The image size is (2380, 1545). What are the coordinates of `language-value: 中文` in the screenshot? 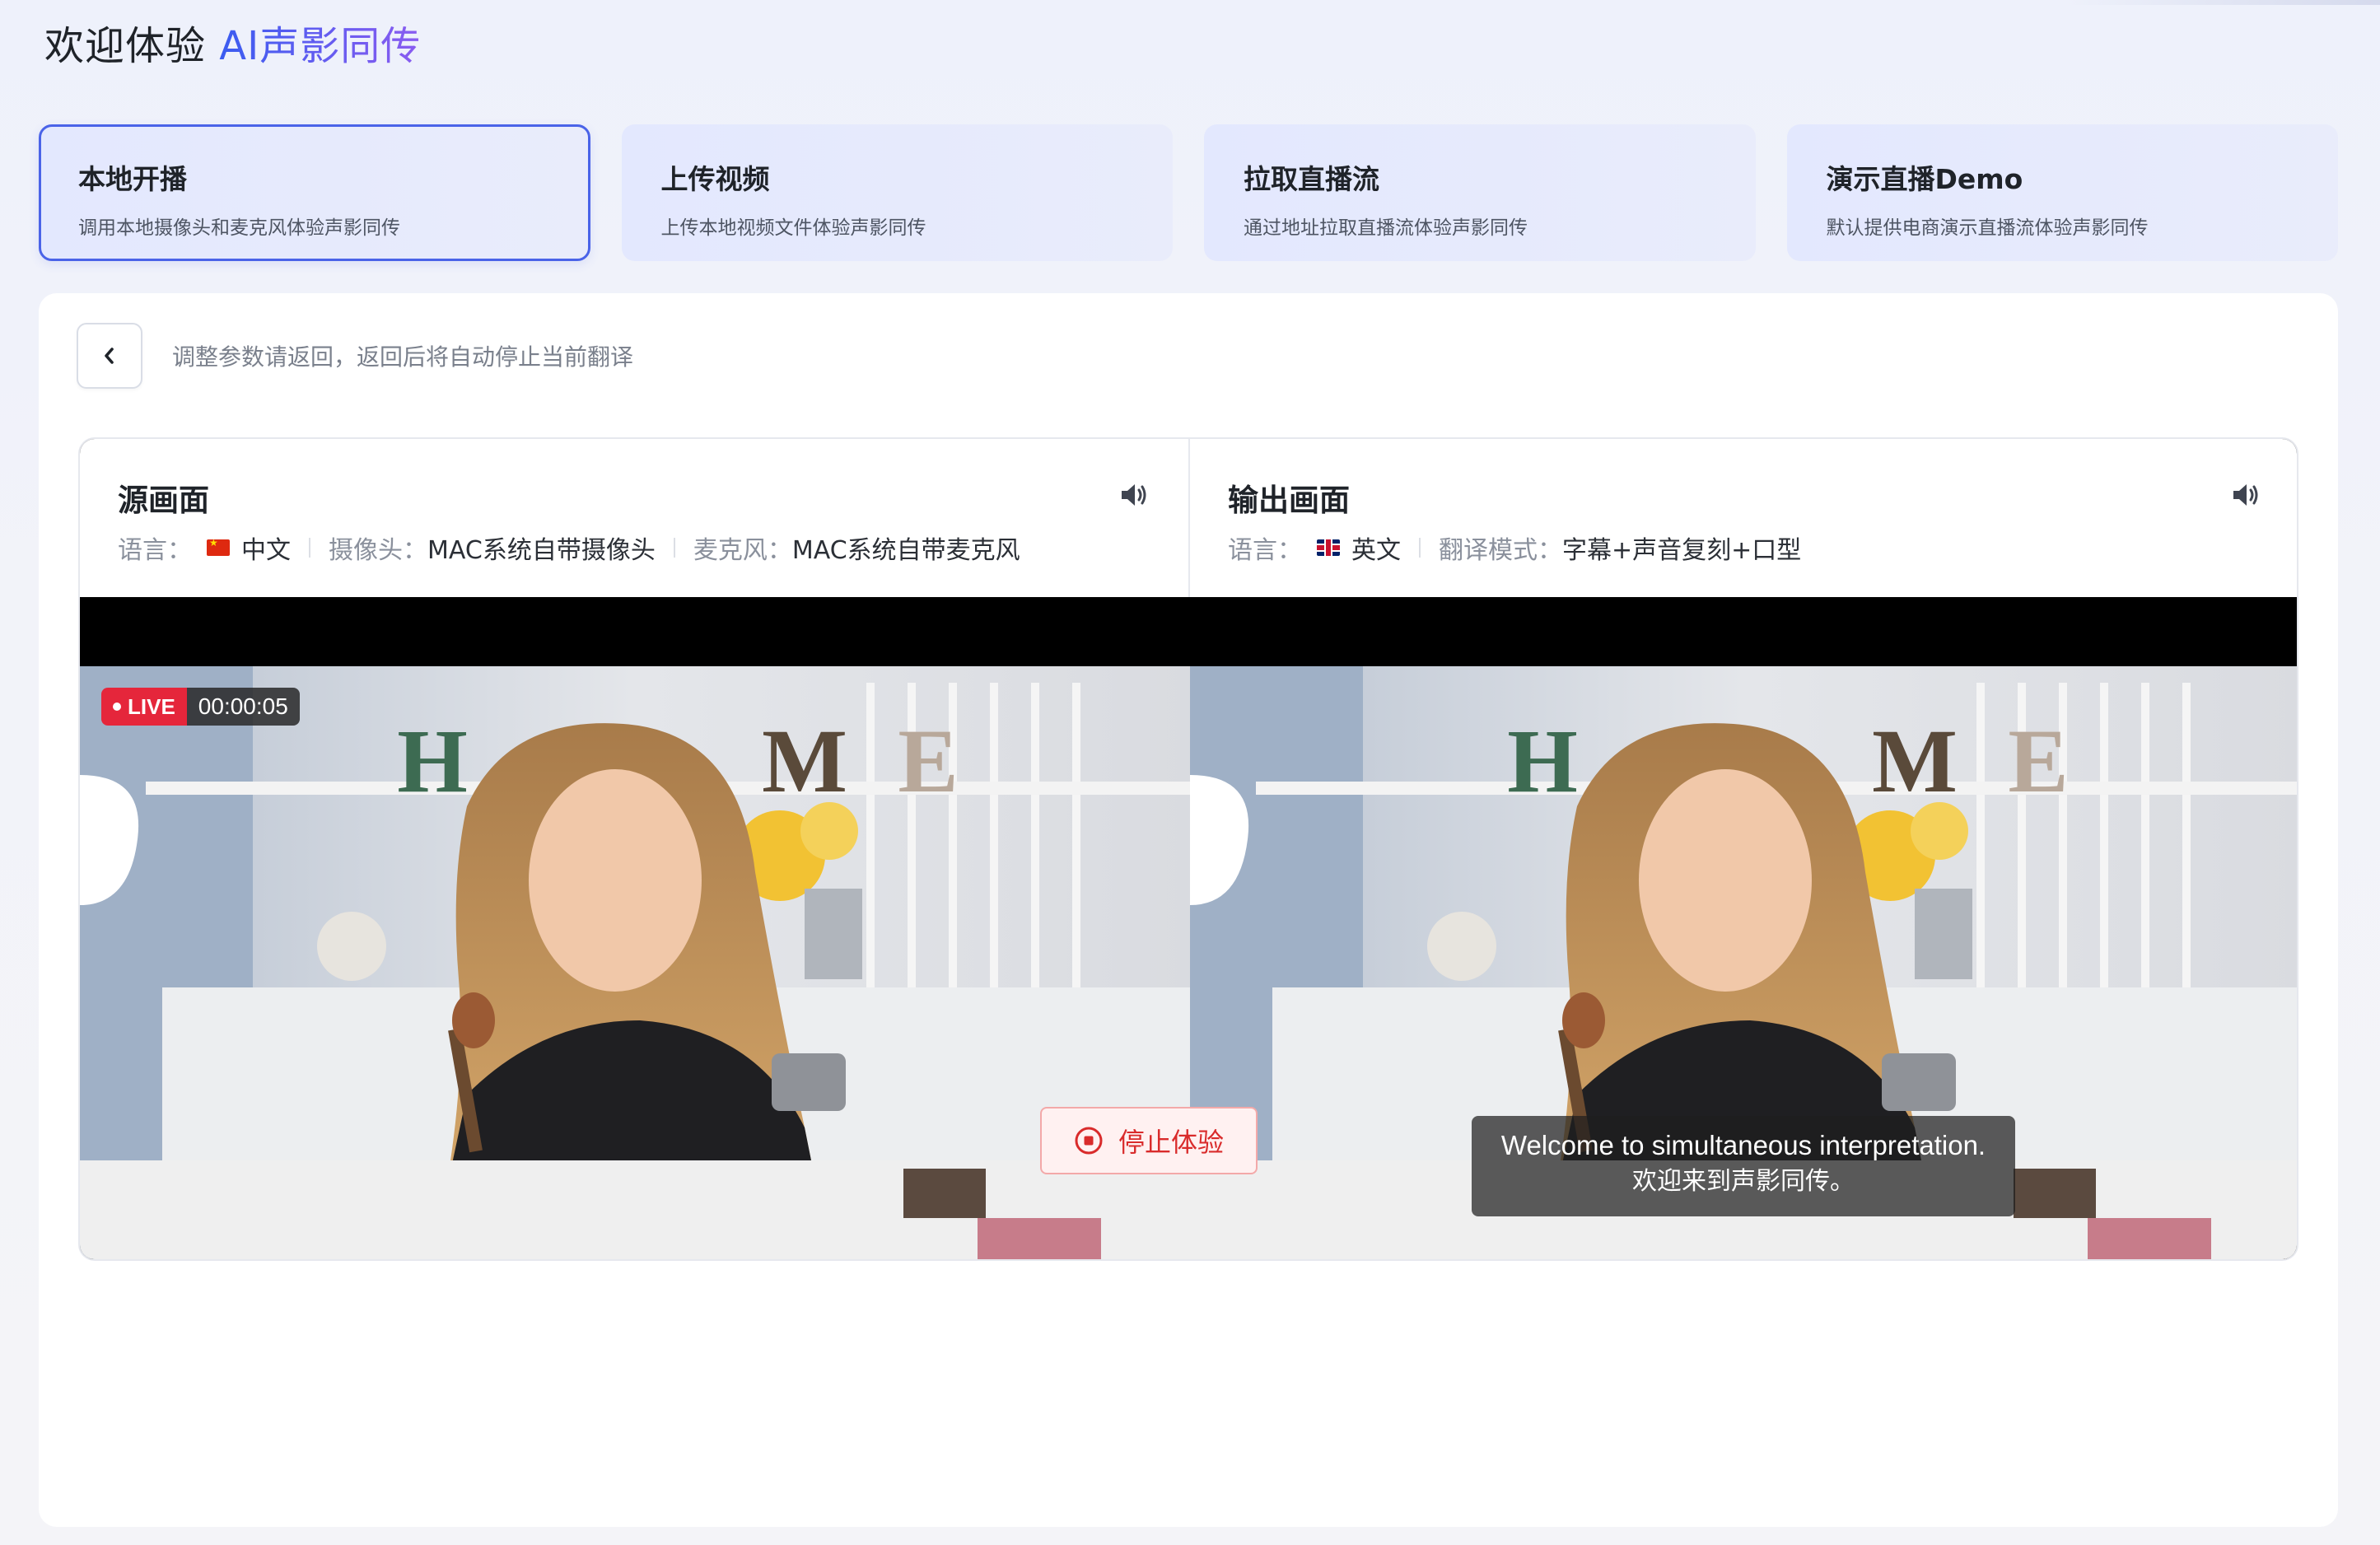 It's located at (266, 550).